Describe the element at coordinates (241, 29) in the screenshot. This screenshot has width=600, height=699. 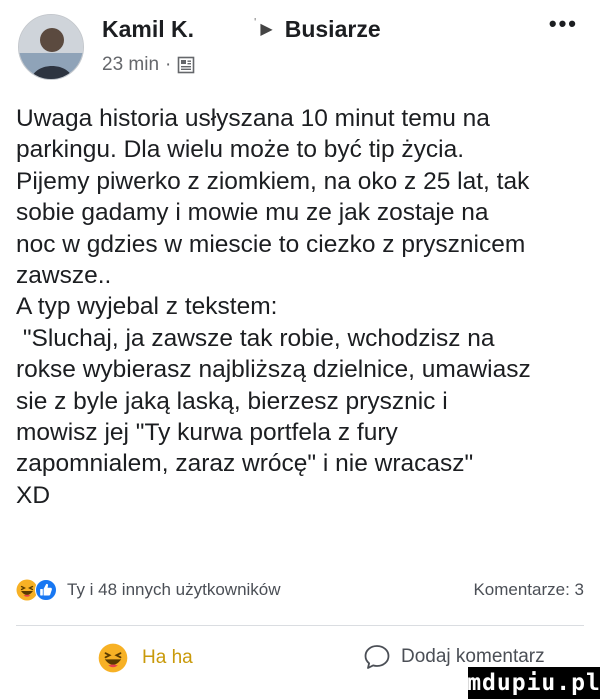
I see `author-line: Kamil K. ' ▶ Busiarze` at that location.